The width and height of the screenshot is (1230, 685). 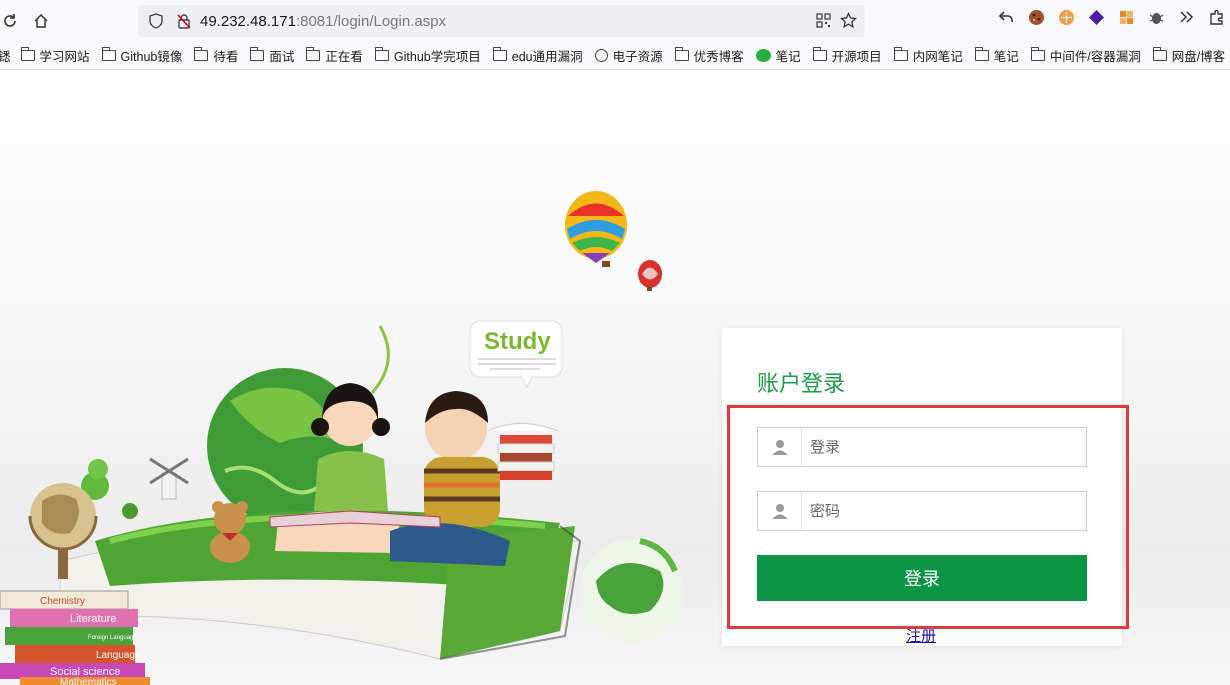 I want to click on extensions-puzzle-icon, so click(x=1216, y=17).